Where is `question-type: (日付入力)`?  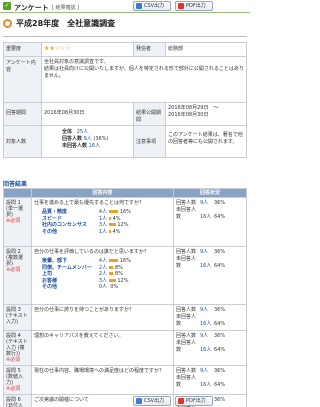
question-type: (日付入力) is located at coordinates (14, 405).